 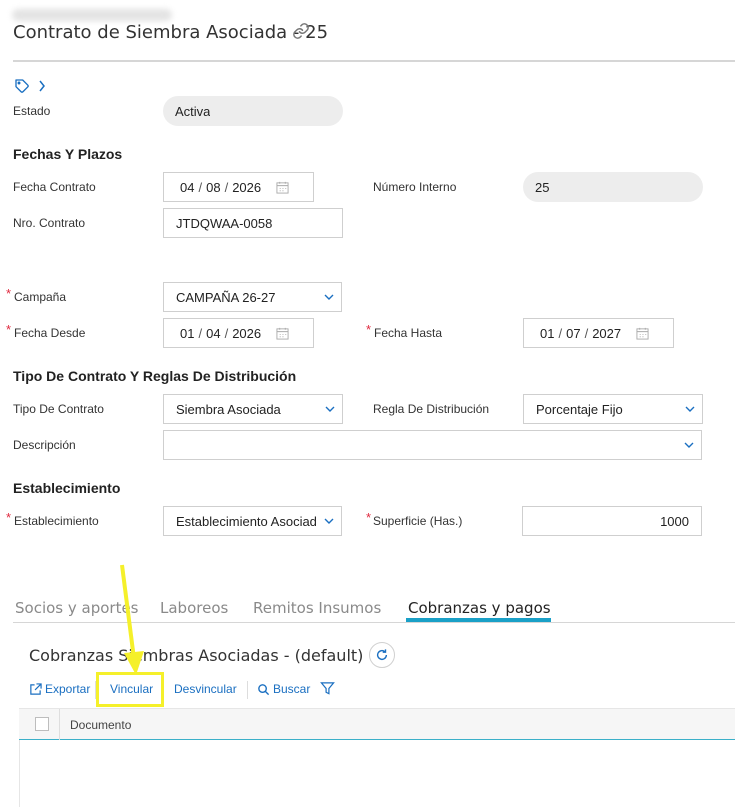 I want to click on regla-distribucion-value: Porcentaje Fijo, so click(x=579, y=409).